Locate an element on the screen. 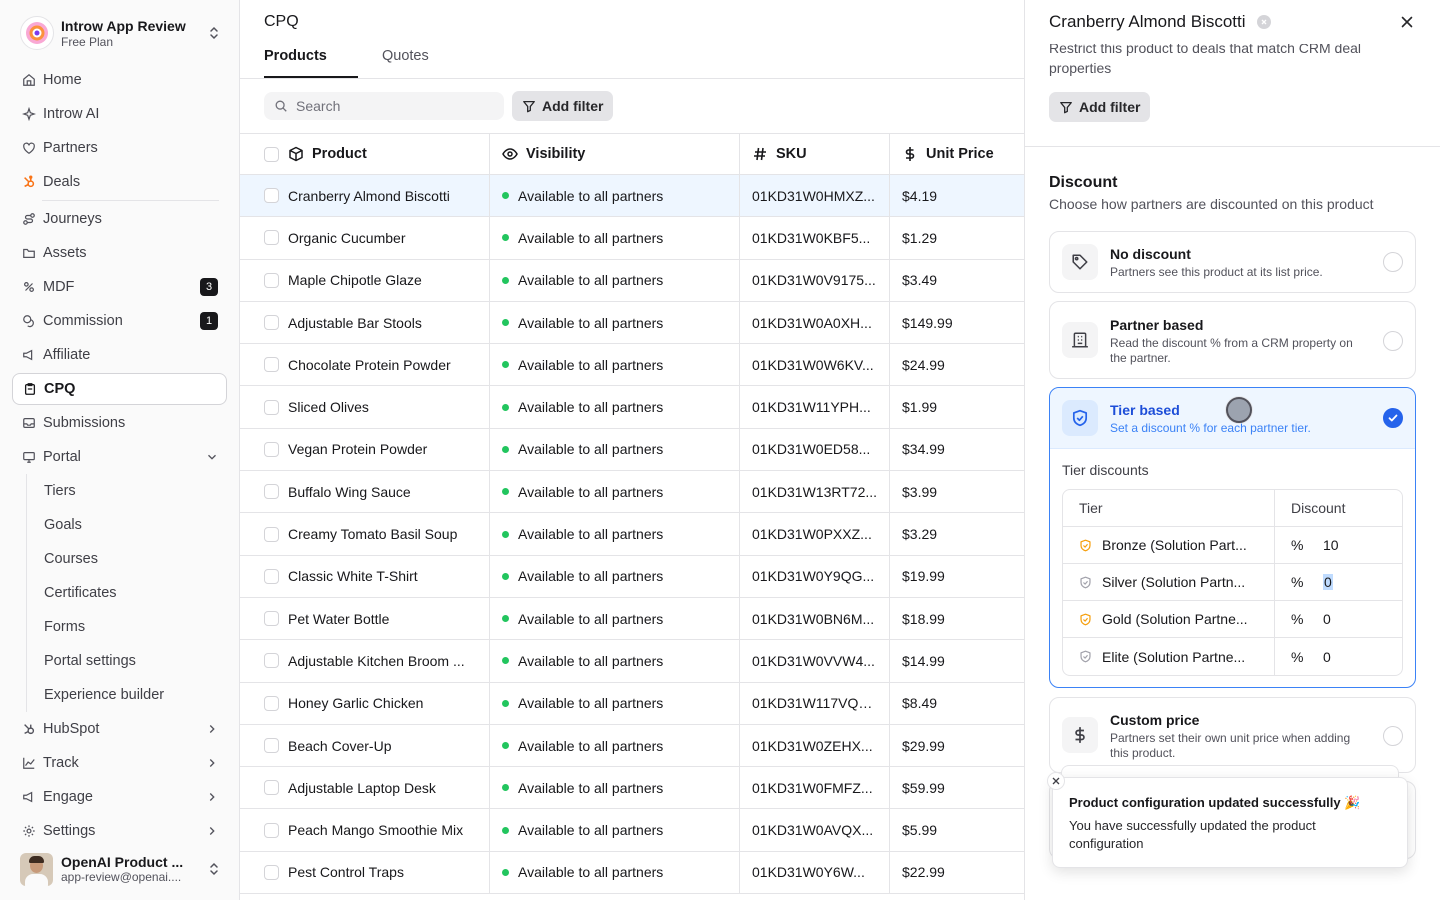  mouse-cursor-indicator is located at coordinates (1239, 410).